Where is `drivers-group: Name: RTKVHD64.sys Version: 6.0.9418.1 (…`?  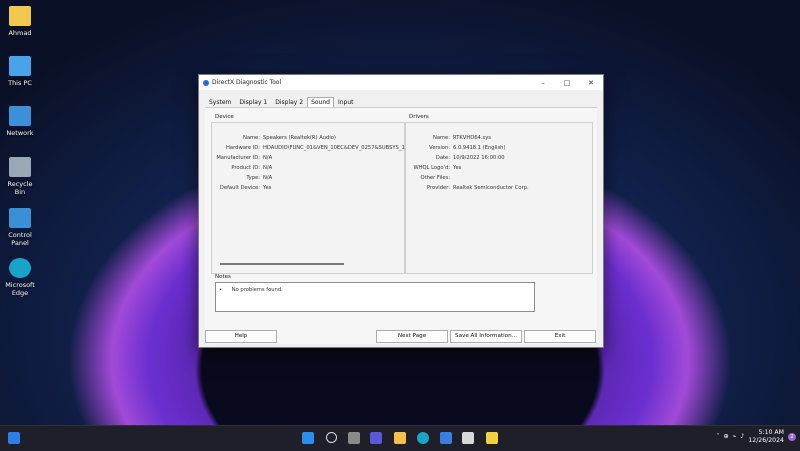
drivers-group: Name: RTKVHD64.sys Version: 6.0.9418.1 (… is located at coordinates (499, 198).